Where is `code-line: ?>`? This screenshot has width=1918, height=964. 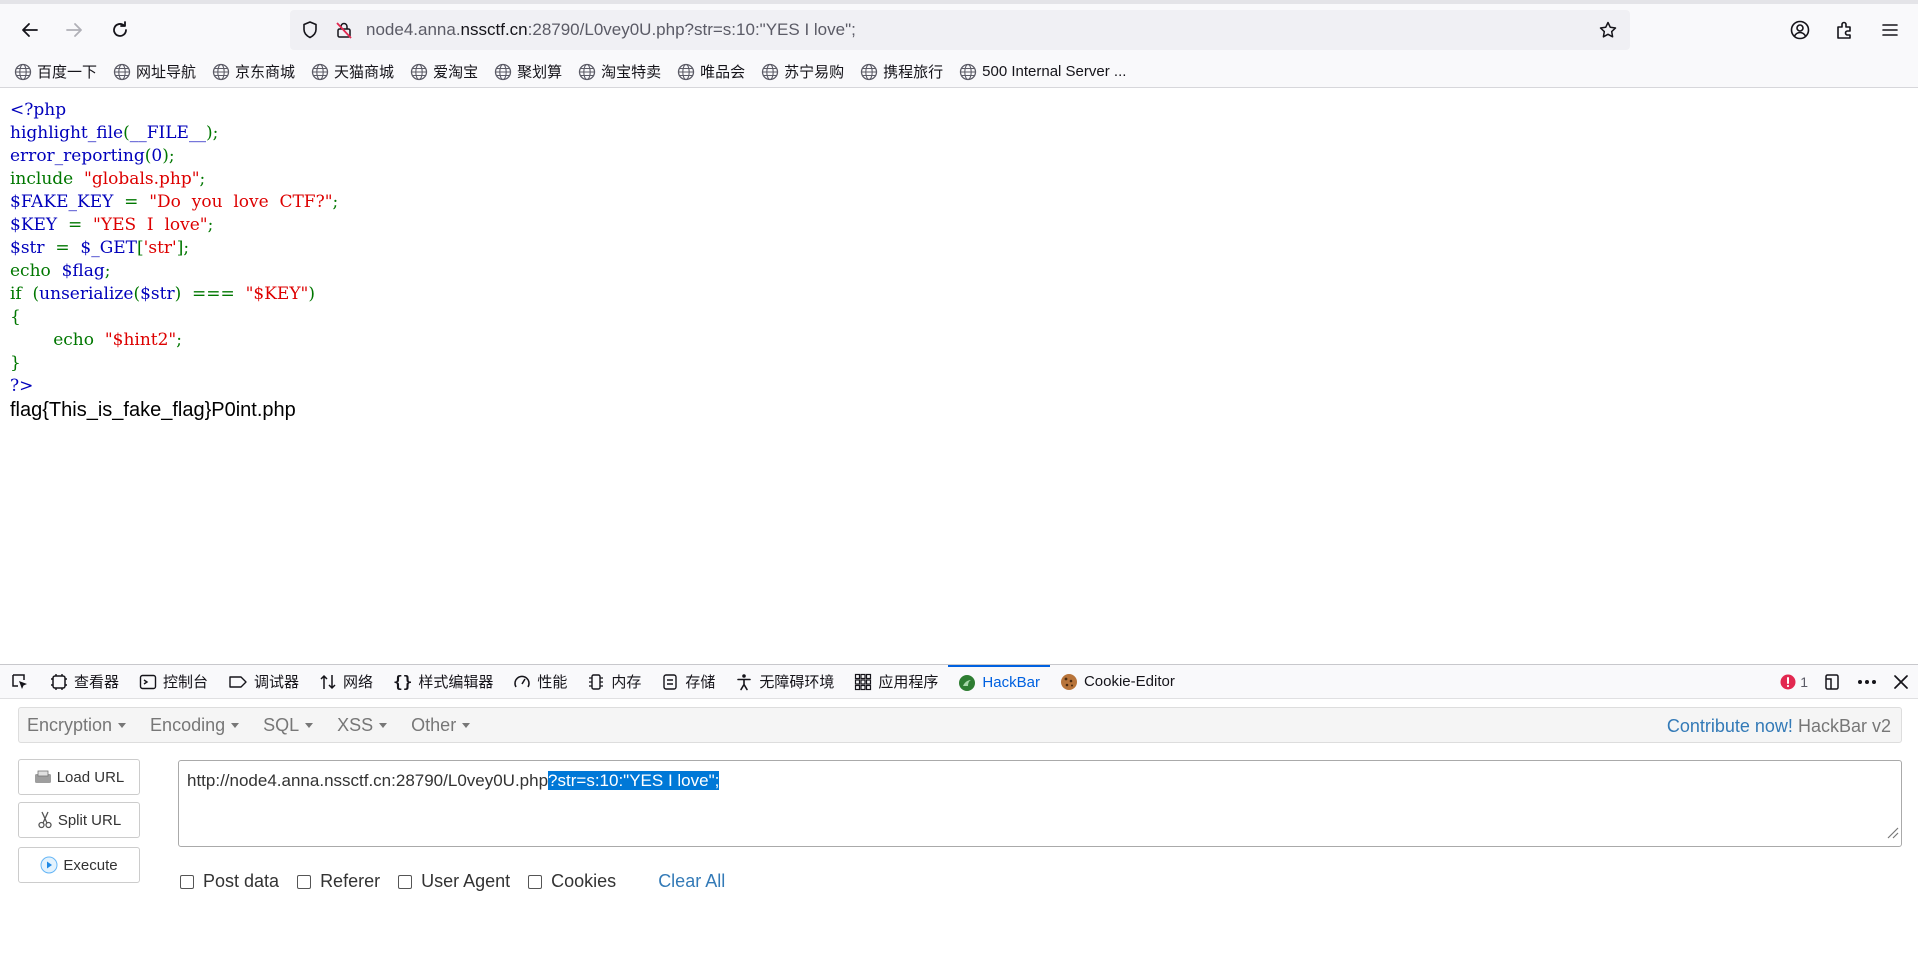 code-line: ?> is located at coordinates (174, 386).